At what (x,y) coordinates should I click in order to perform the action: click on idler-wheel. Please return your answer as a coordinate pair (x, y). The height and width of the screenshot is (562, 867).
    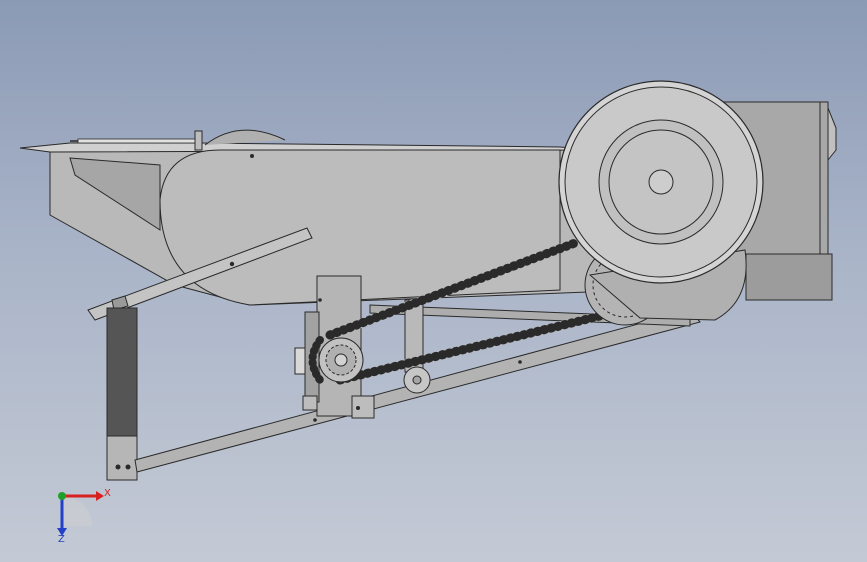
    Looking at the image, I should click on (417, 380).